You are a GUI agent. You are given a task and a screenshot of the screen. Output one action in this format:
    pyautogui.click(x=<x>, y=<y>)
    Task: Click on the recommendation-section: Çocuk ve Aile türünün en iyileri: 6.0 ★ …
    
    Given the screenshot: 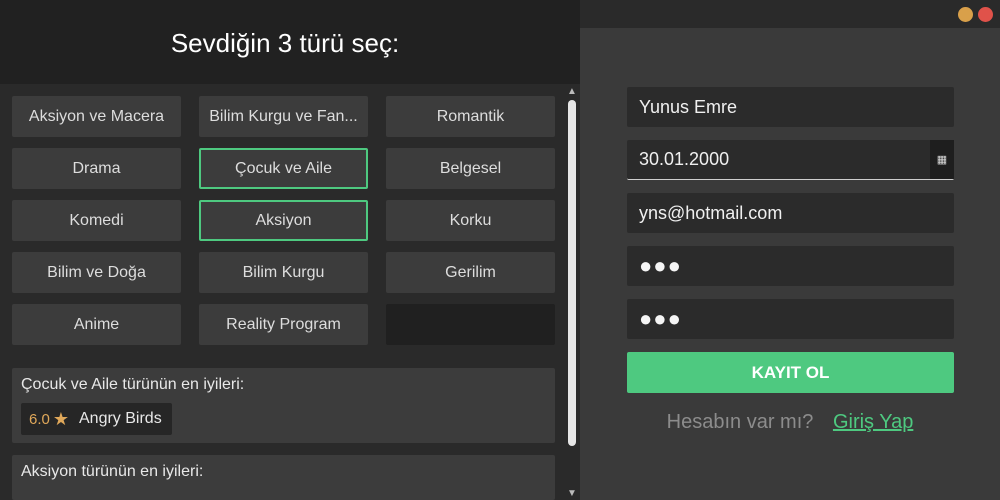 What is the action you would take?
    pyautogui.click(x=283, y=405)
    